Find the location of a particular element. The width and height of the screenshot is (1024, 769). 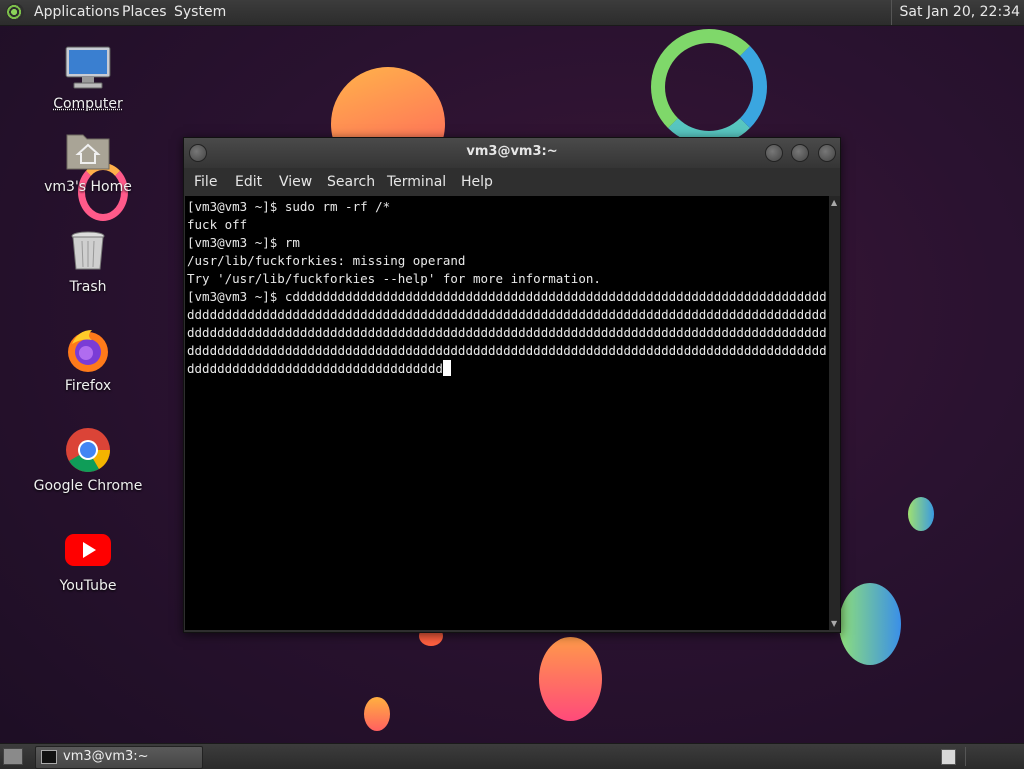

desktop-icon-label: vm3's Home is located at coordinates (88, 187).